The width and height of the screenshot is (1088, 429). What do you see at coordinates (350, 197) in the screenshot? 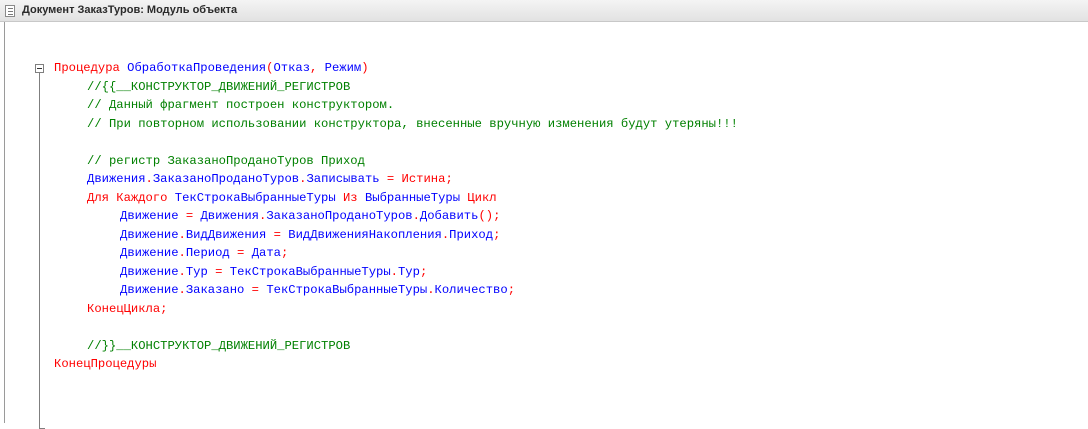
I see `code-token: Из` at bounding box center [350, 197].